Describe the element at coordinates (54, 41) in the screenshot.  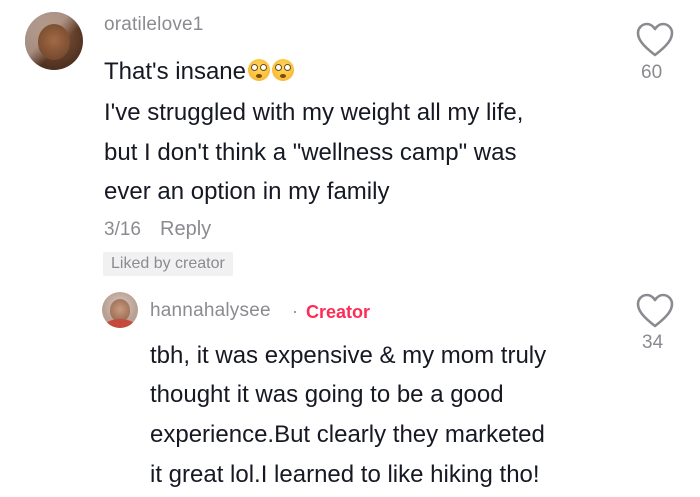
I see `avatar-oratilelove1` at that location.